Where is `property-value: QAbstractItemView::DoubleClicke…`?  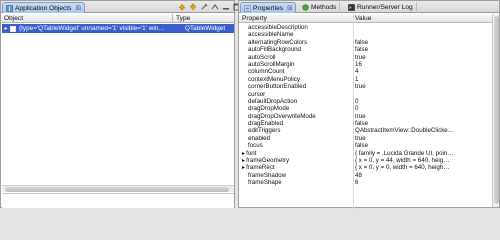 property-value: QAbstractItemView::DoubleClicke… is located at coordinates (422, 130).